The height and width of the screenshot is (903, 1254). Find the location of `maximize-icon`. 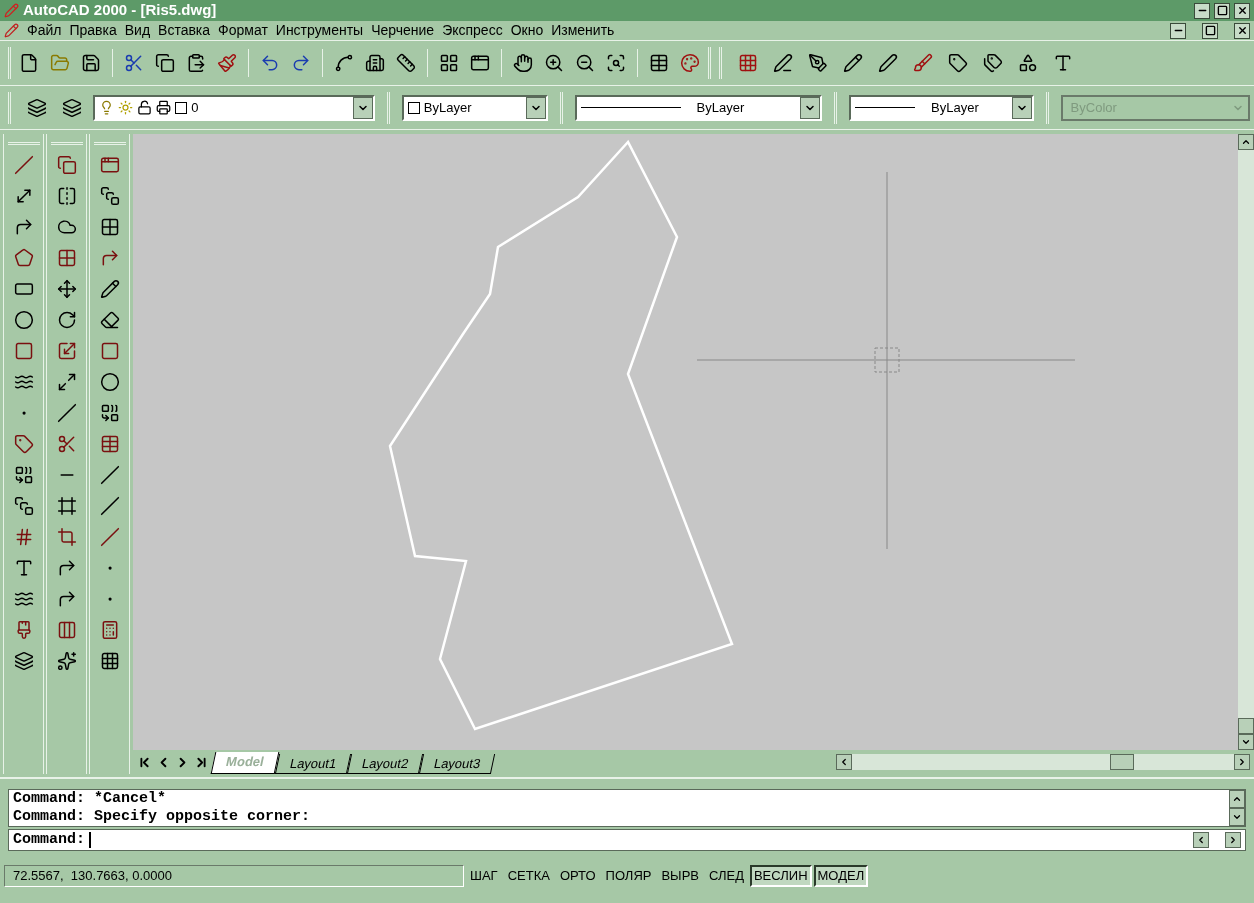

maximize-icon is located at coordinates (1222, 10).